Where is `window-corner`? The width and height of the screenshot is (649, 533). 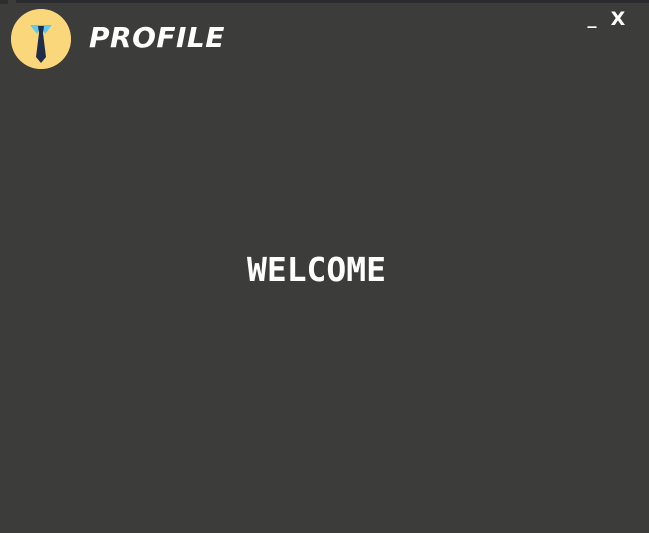
window-corner is located at coordinates (4, 2).